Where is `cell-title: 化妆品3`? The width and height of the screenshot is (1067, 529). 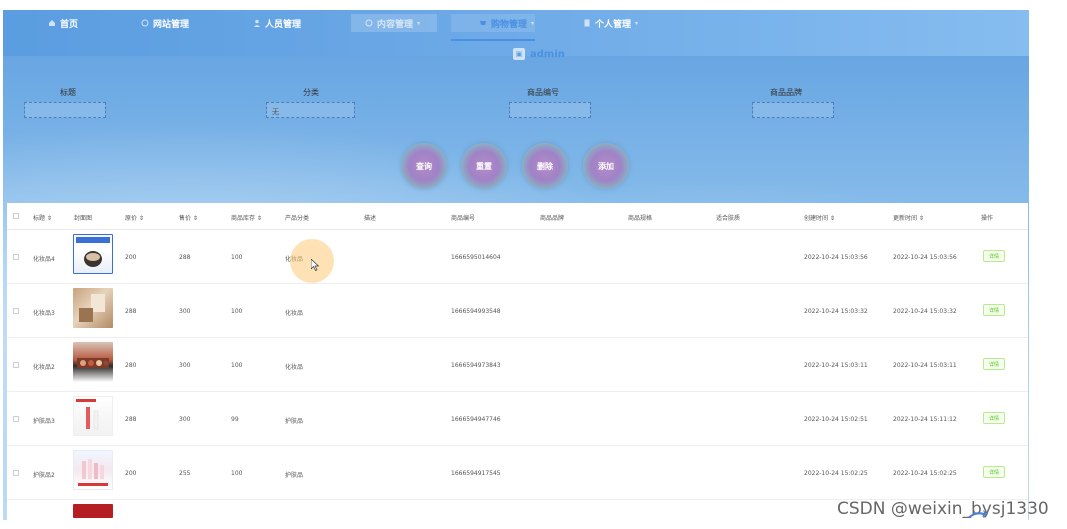
cell-title: 化妆品3 is located at coordinates (44, 313).